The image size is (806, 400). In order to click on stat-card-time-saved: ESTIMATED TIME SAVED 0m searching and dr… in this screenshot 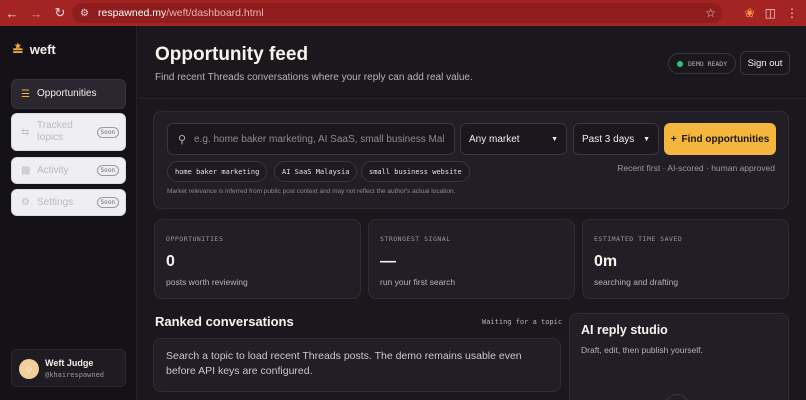, I will do `click(685, 259)`.